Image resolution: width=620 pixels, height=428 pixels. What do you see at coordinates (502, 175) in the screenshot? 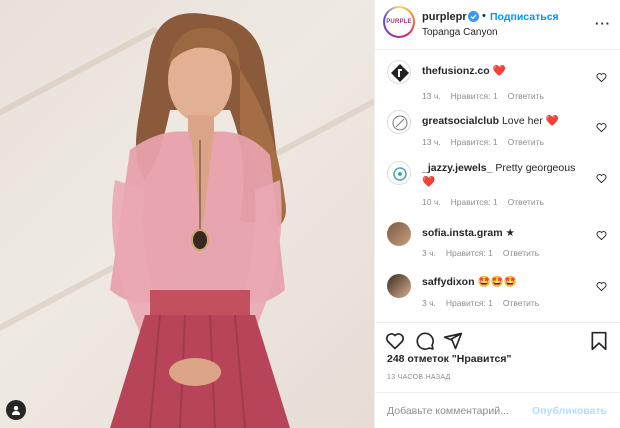
I see `comment-text: _jazzy.jewels_ Pretty georgeous ❤️` at bounding box center [502, 175].